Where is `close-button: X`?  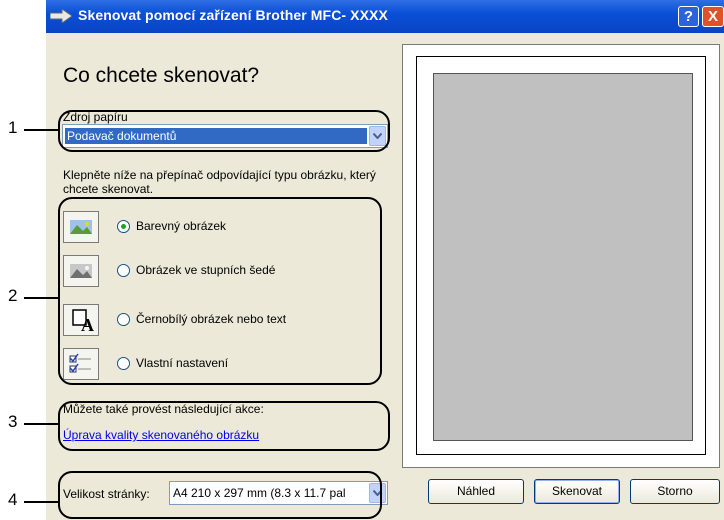 close-button: X is located at coordinates (713, 16).